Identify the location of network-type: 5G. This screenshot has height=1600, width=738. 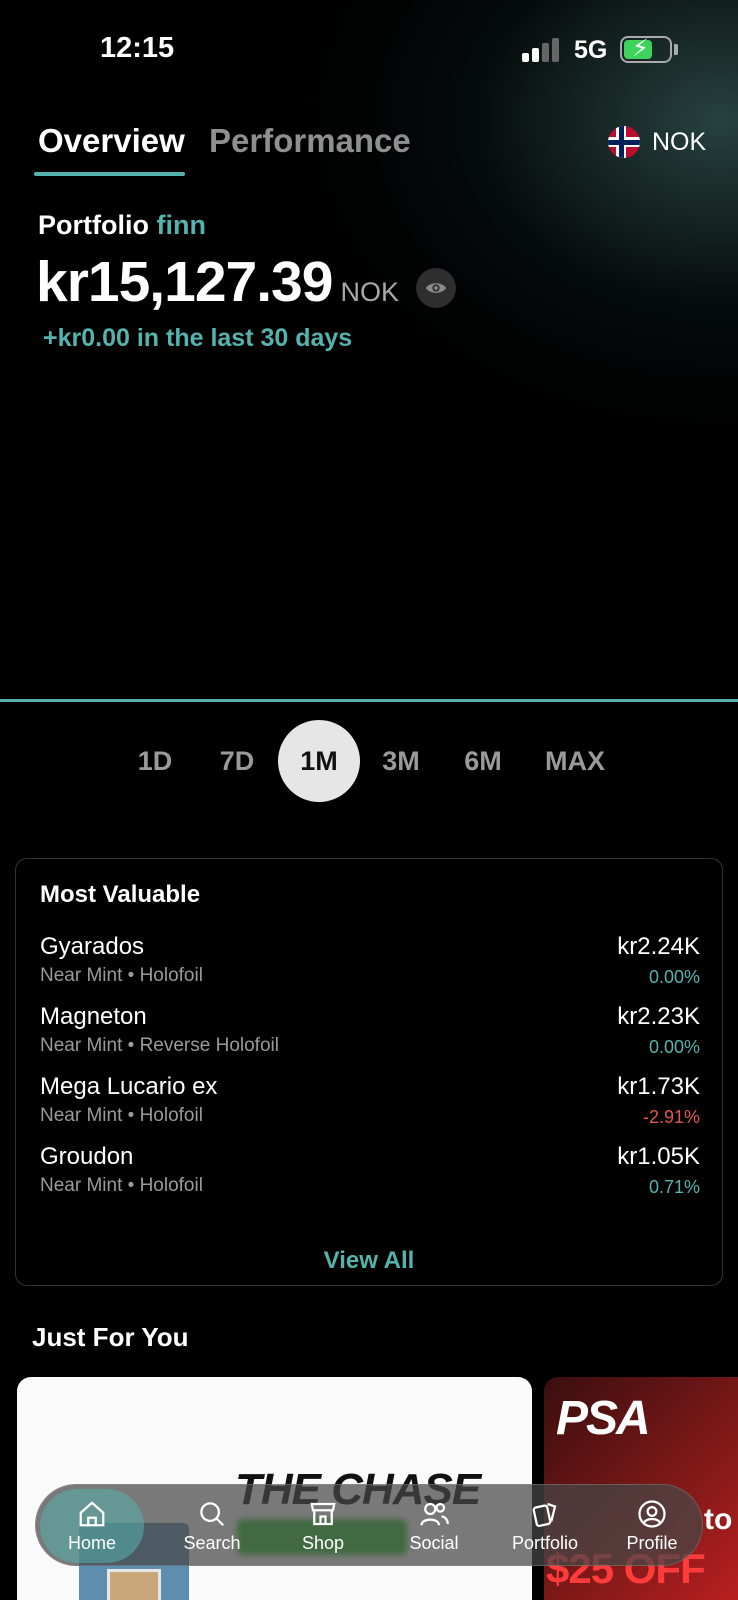
(591, 50).